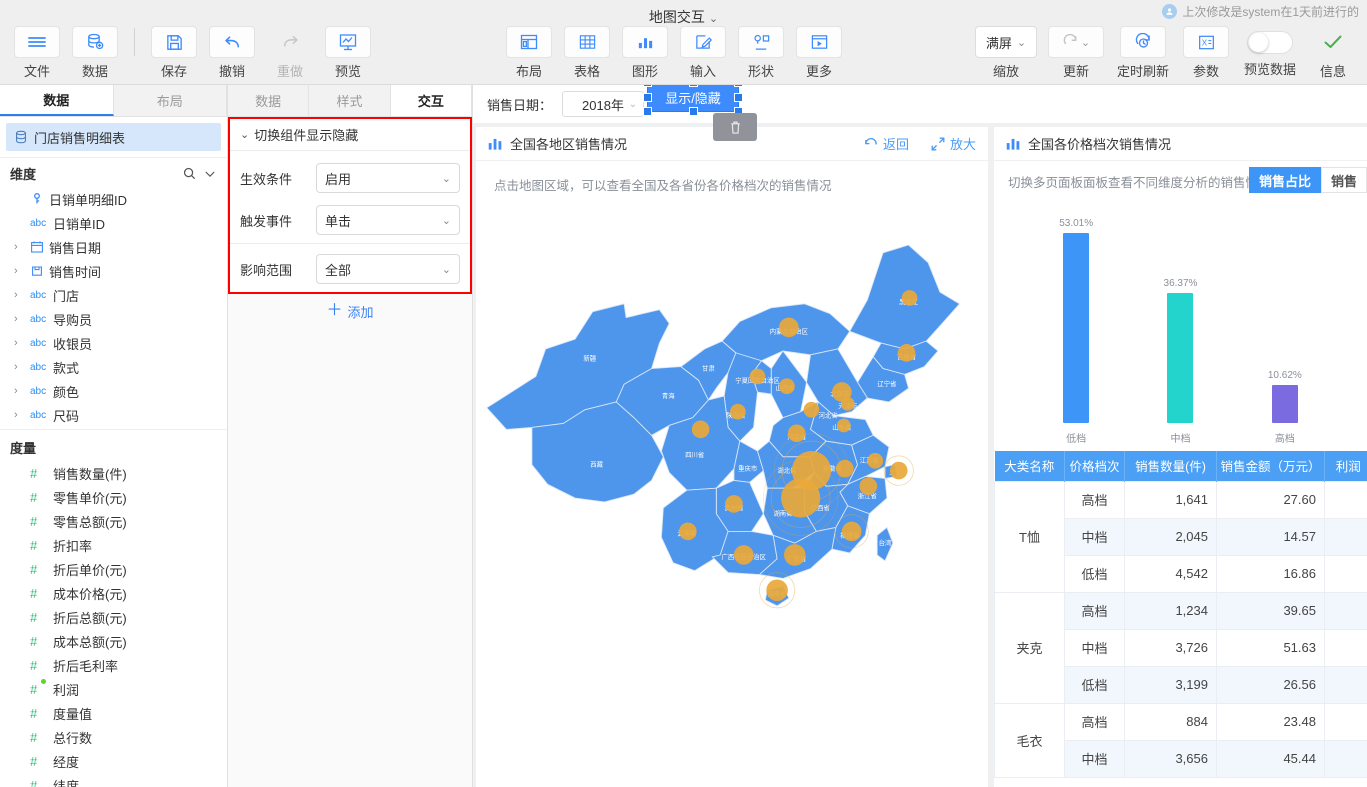  I want to click on map-zoom-button: 放大, so click(953, 143).